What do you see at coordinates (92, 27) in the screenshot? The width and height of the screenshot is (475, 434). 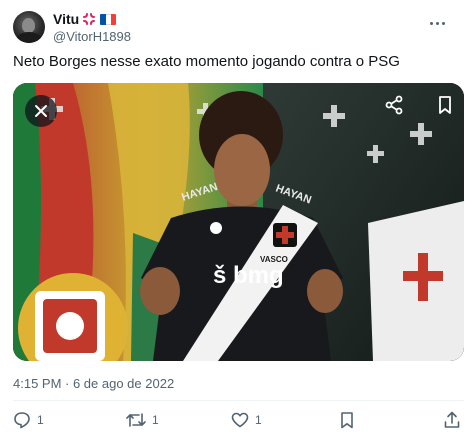 I see `tweet-header: Vitu @VitorH1898` at bounding box center [92, 27].